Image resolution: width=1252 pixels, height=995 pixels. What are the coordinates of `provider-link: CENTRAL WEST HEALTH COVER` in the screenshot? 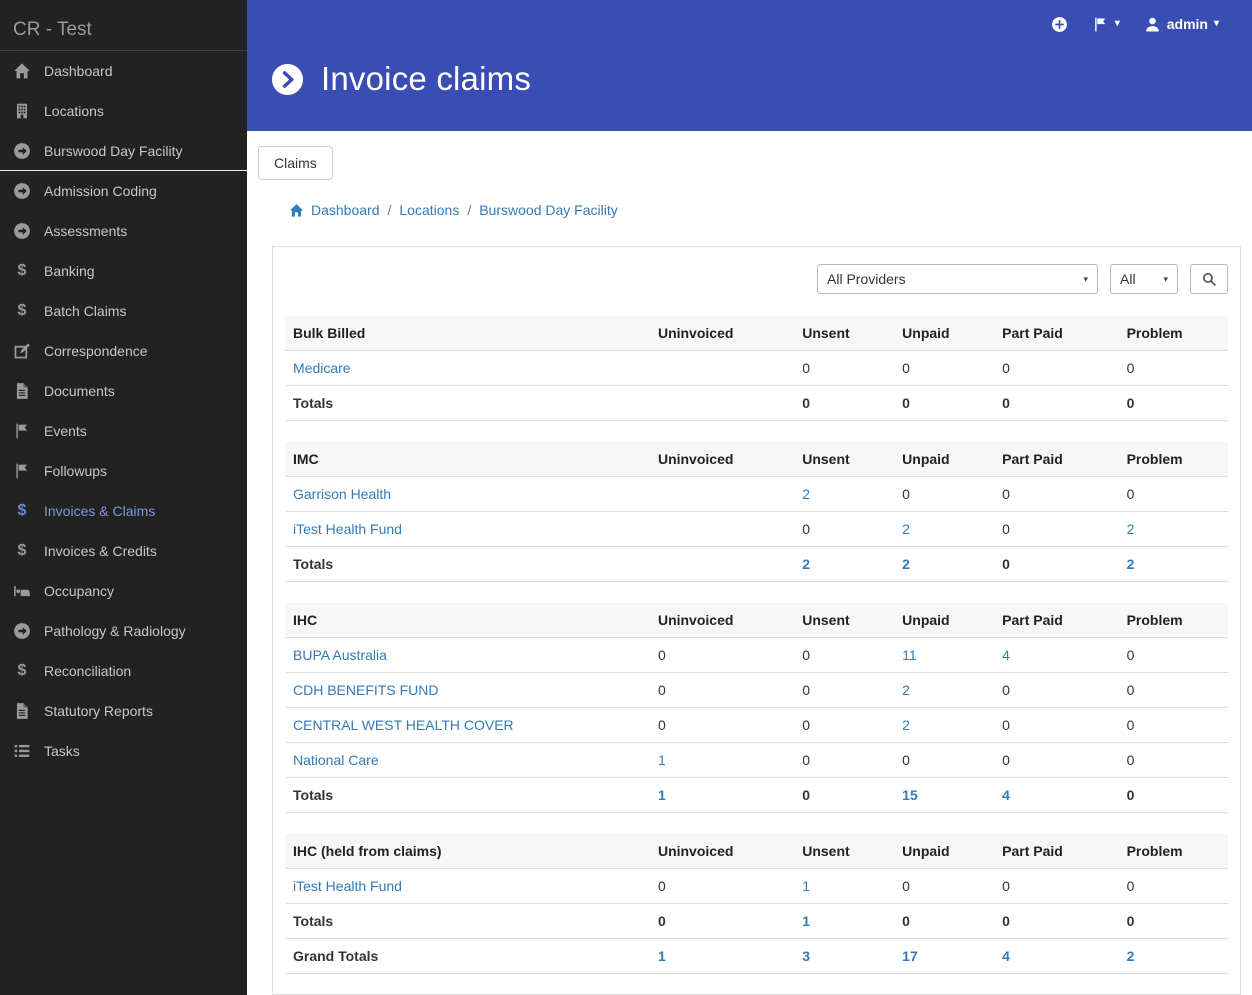 It's located at (403, 725).